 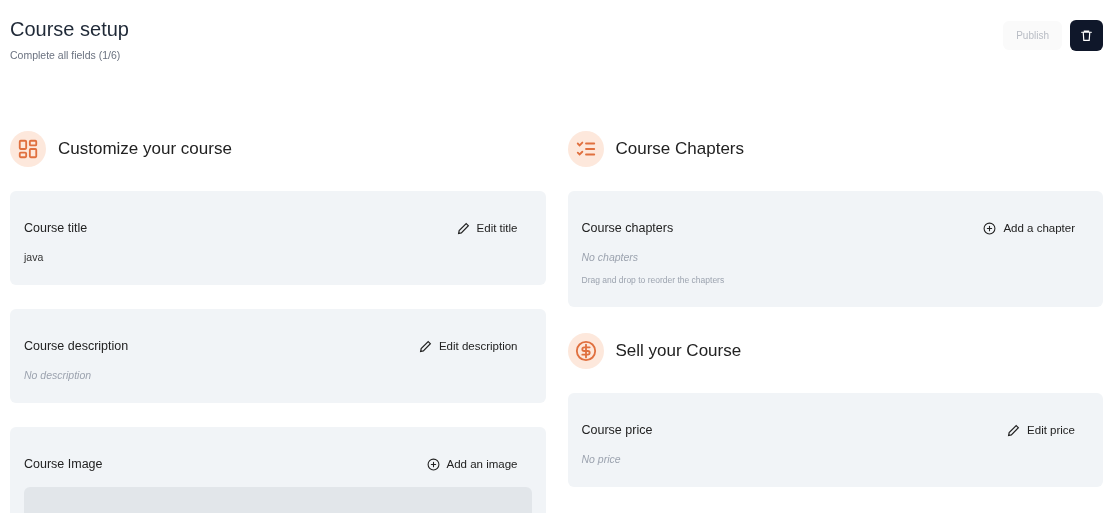 I want to click on add-button: Add a chapter, so click(x=1029, y=228).